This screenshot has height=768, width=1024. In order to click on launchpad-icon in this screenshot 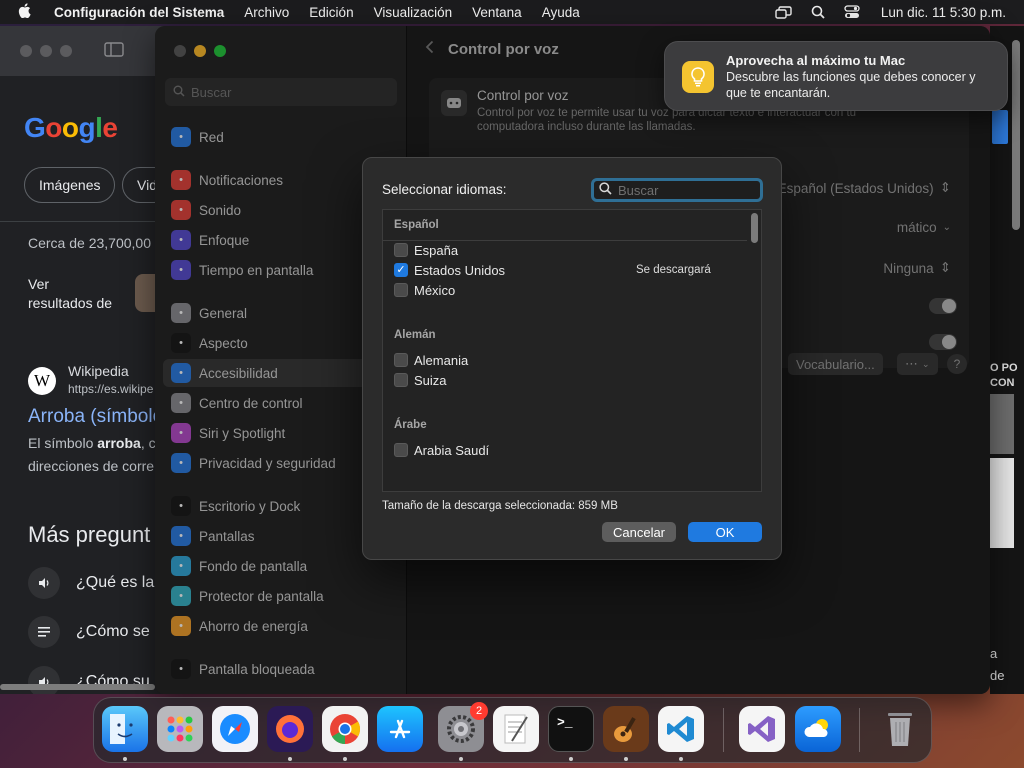, I will do `click(180, 729)`.